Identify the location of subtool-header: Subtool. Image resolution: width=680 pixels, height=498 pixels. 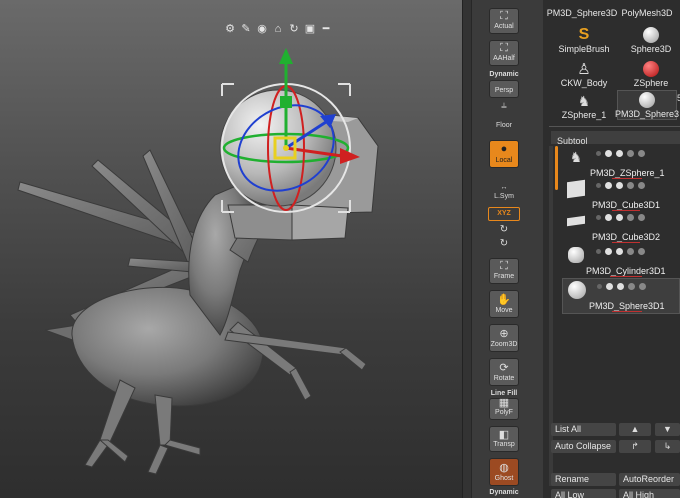
(615, 138).